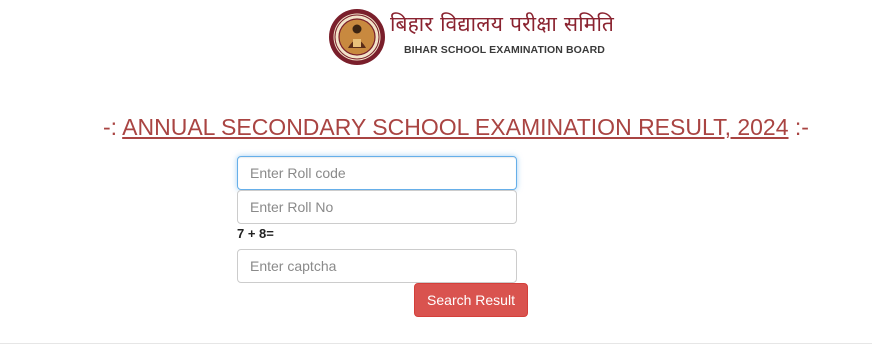 This screenshot has width=872, height=356. What do you see at coordinates (798, 127) in the screenshot?
I see `title-suffix: :-` at bounding box center [798, 127].